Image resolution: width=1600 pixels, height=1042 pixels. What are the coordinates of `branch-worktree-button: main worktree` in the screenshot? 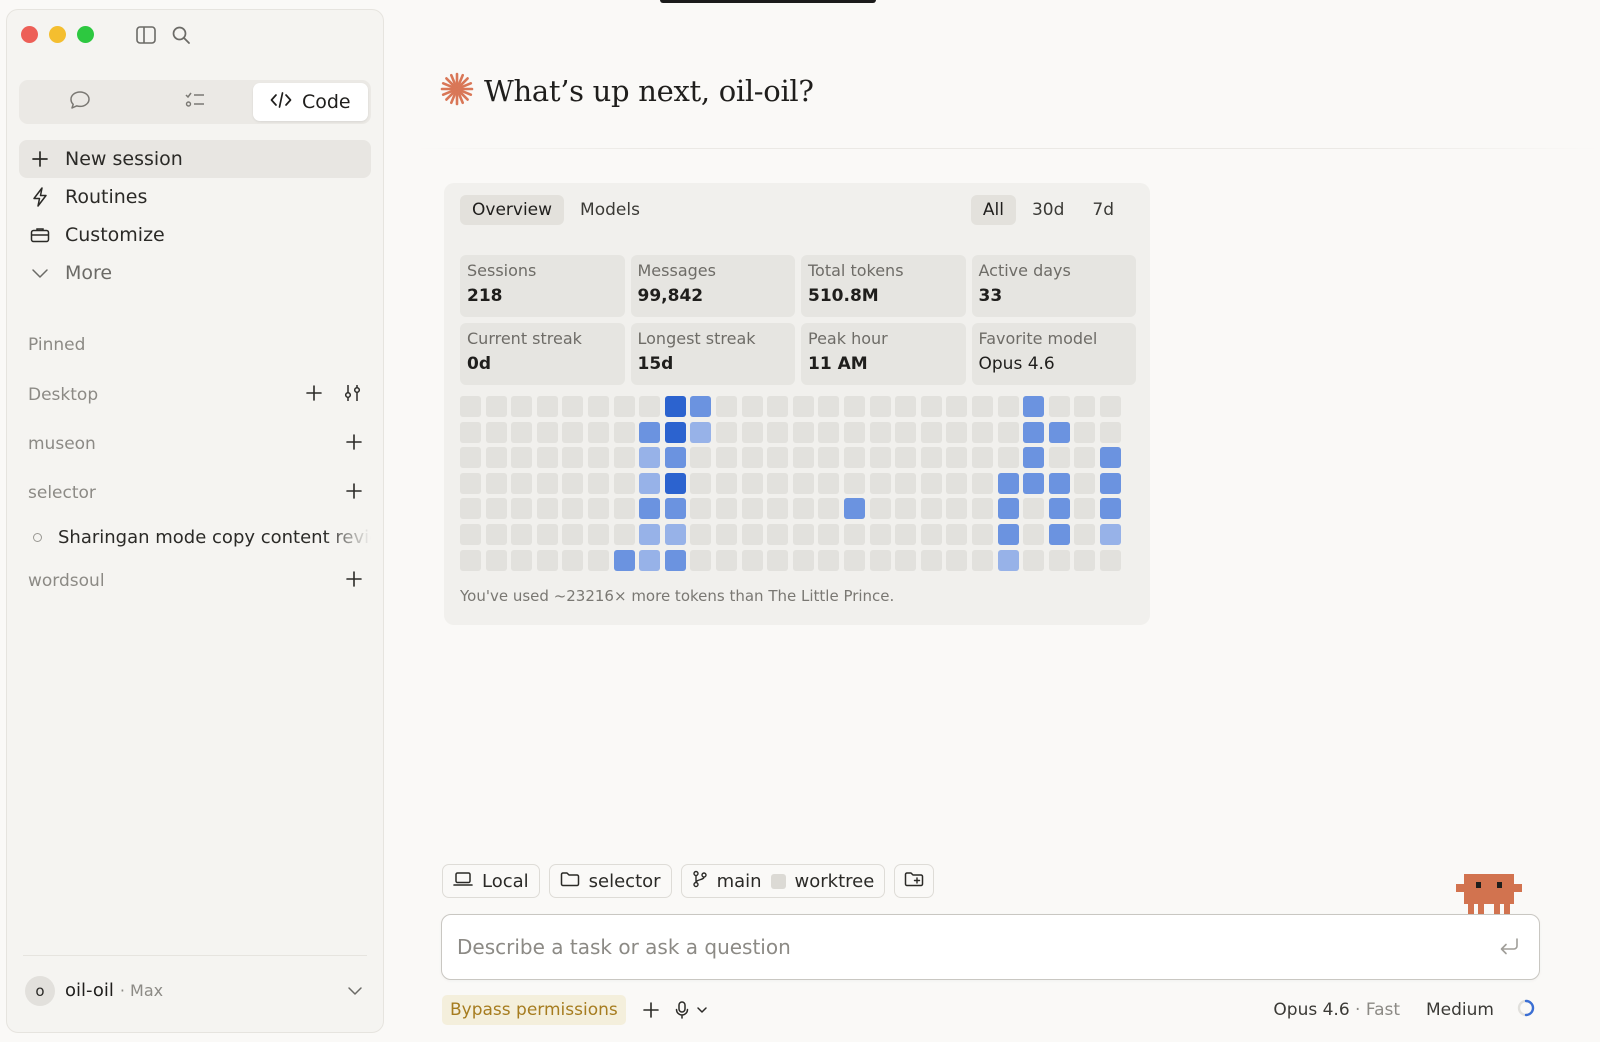 It's located at (783, 881).